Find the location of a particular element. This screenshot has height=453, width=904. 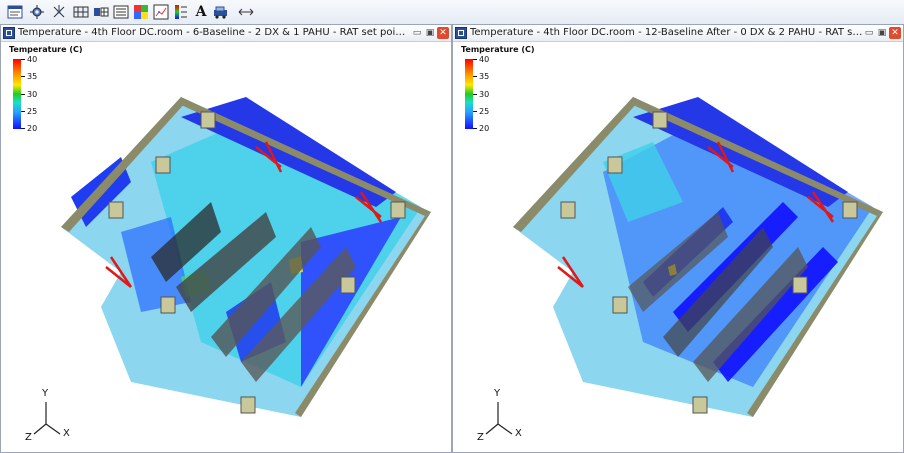

move-icon is located at coordinates (246, 12).